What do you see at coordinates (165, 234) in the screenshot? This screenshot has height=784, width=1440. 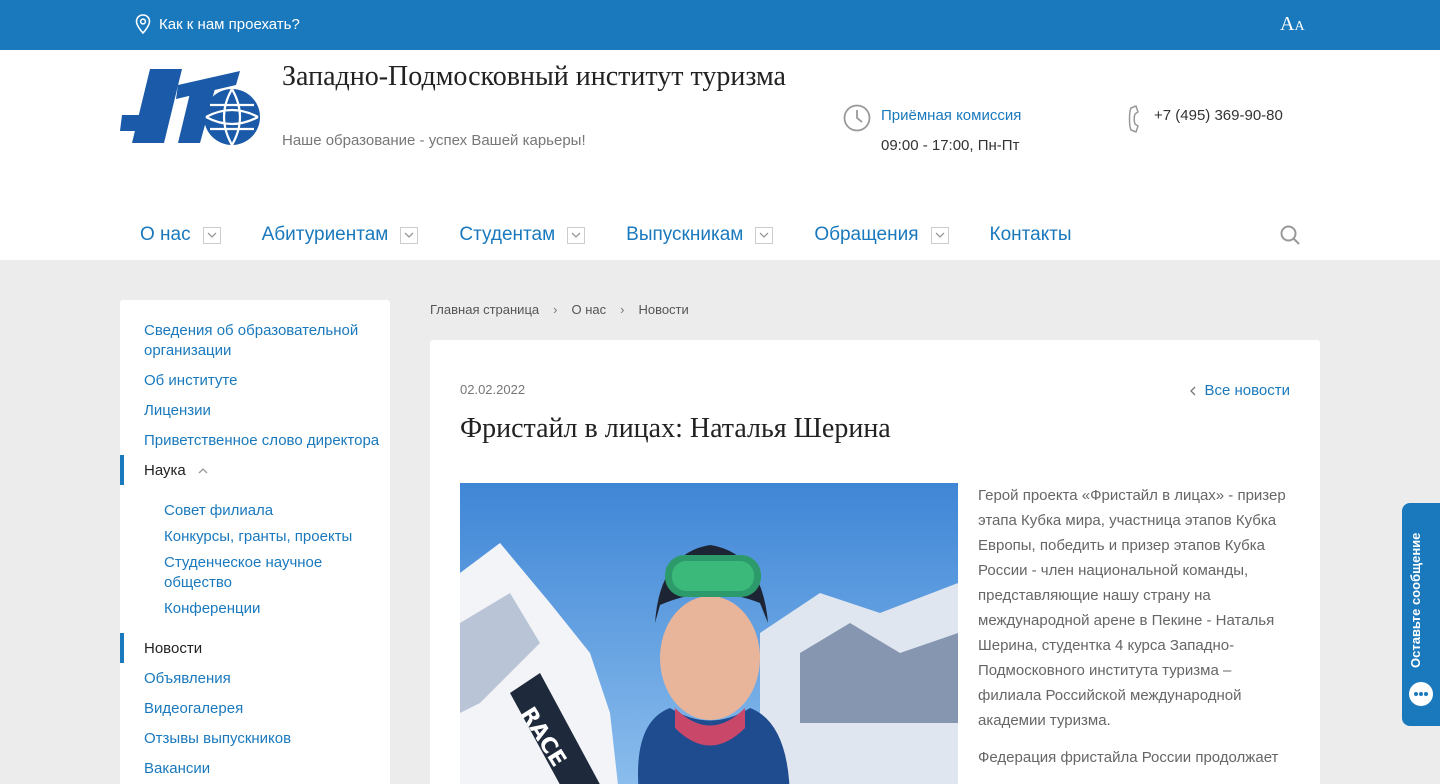 I see `nav-label: О нас` at bounding box center [165, 234].